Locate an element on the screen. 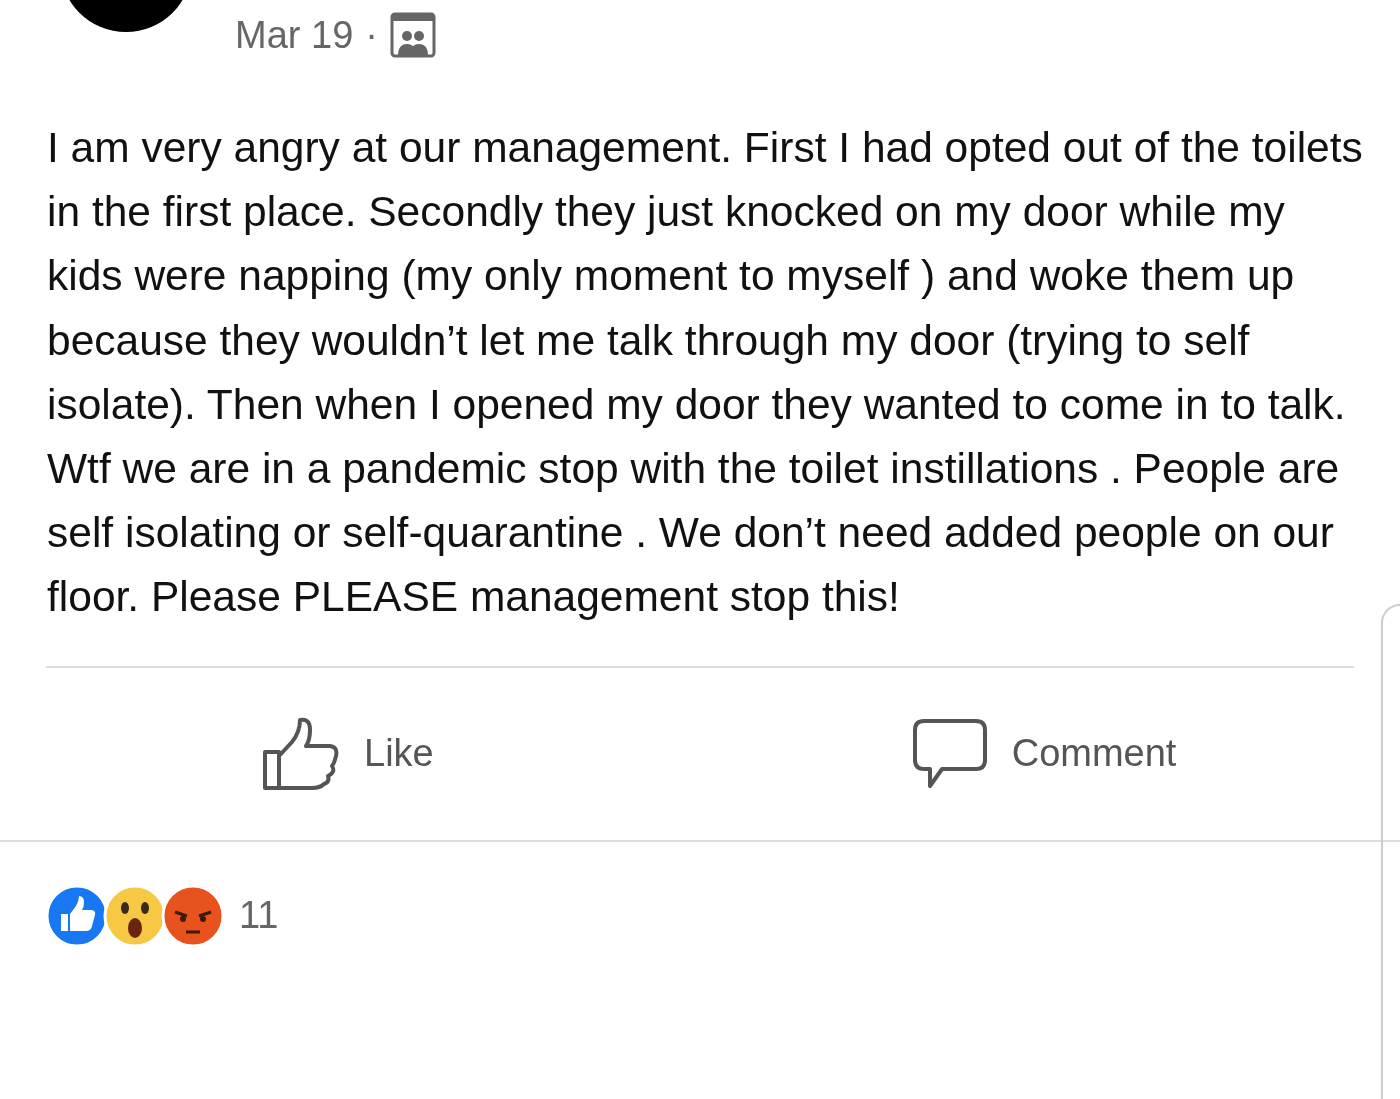  speech-bubble-icon is located at coordinates (949, 753).